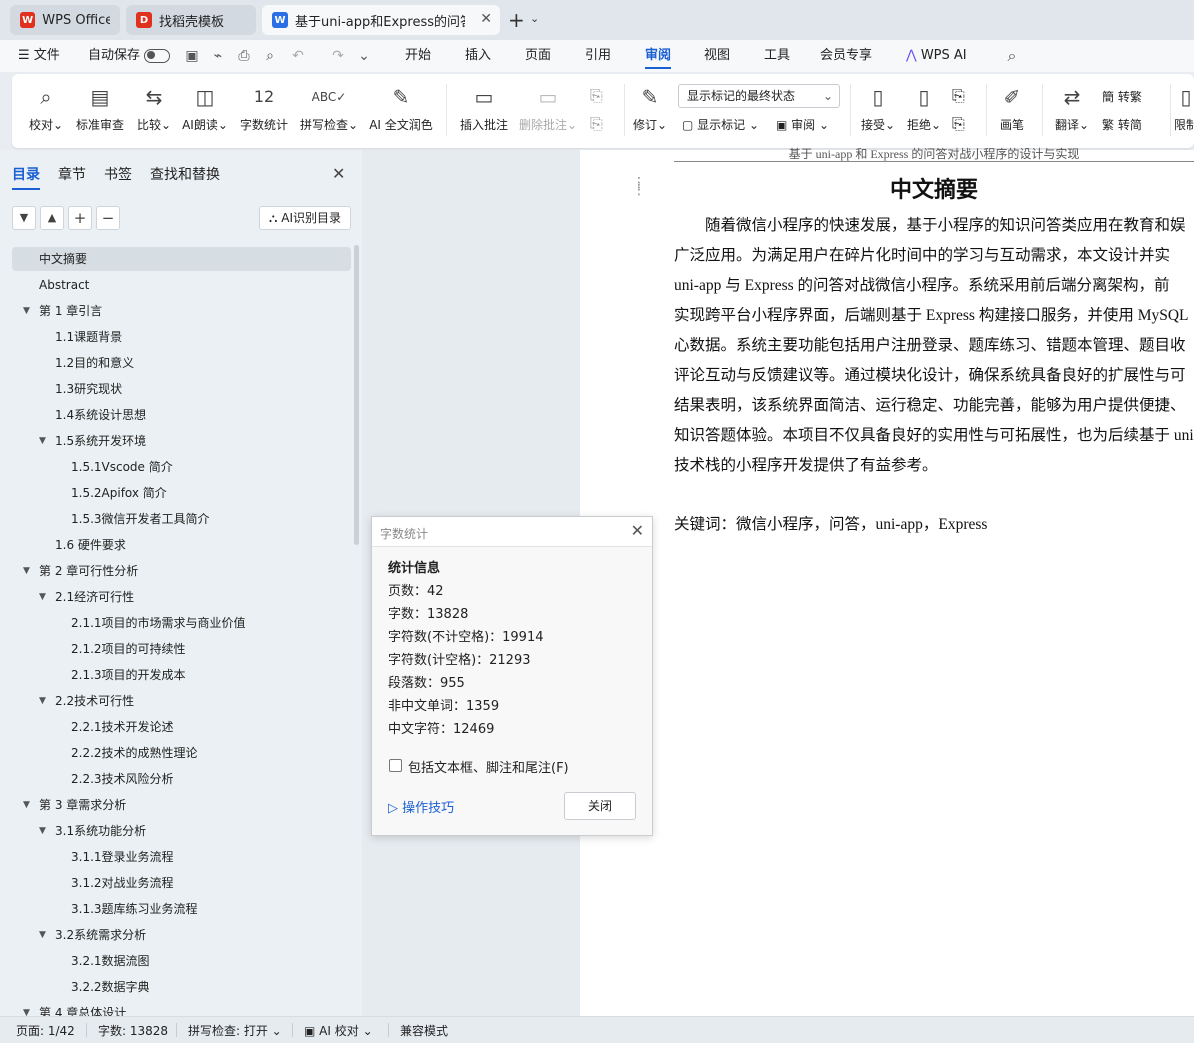 The image size is (1194, 1043). Describe the element at coordinates (100, 415) in the screenshot. I see `toc-item: 1.4系统设计思想` at that location.